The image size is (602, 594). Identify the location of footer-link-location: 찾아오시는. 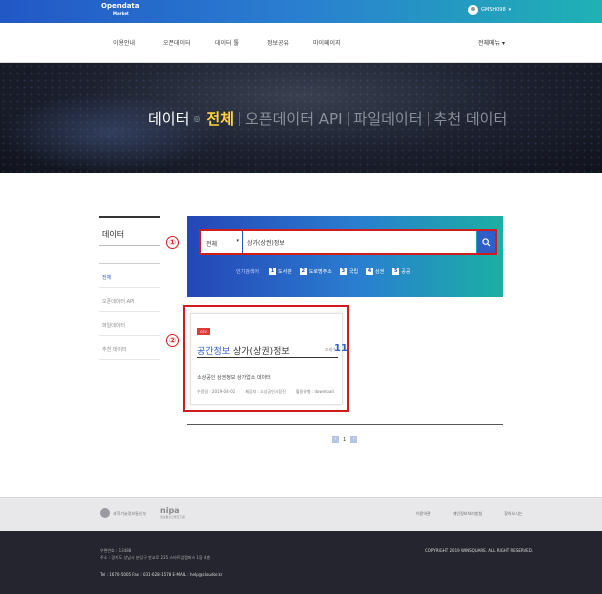
(513, 514).